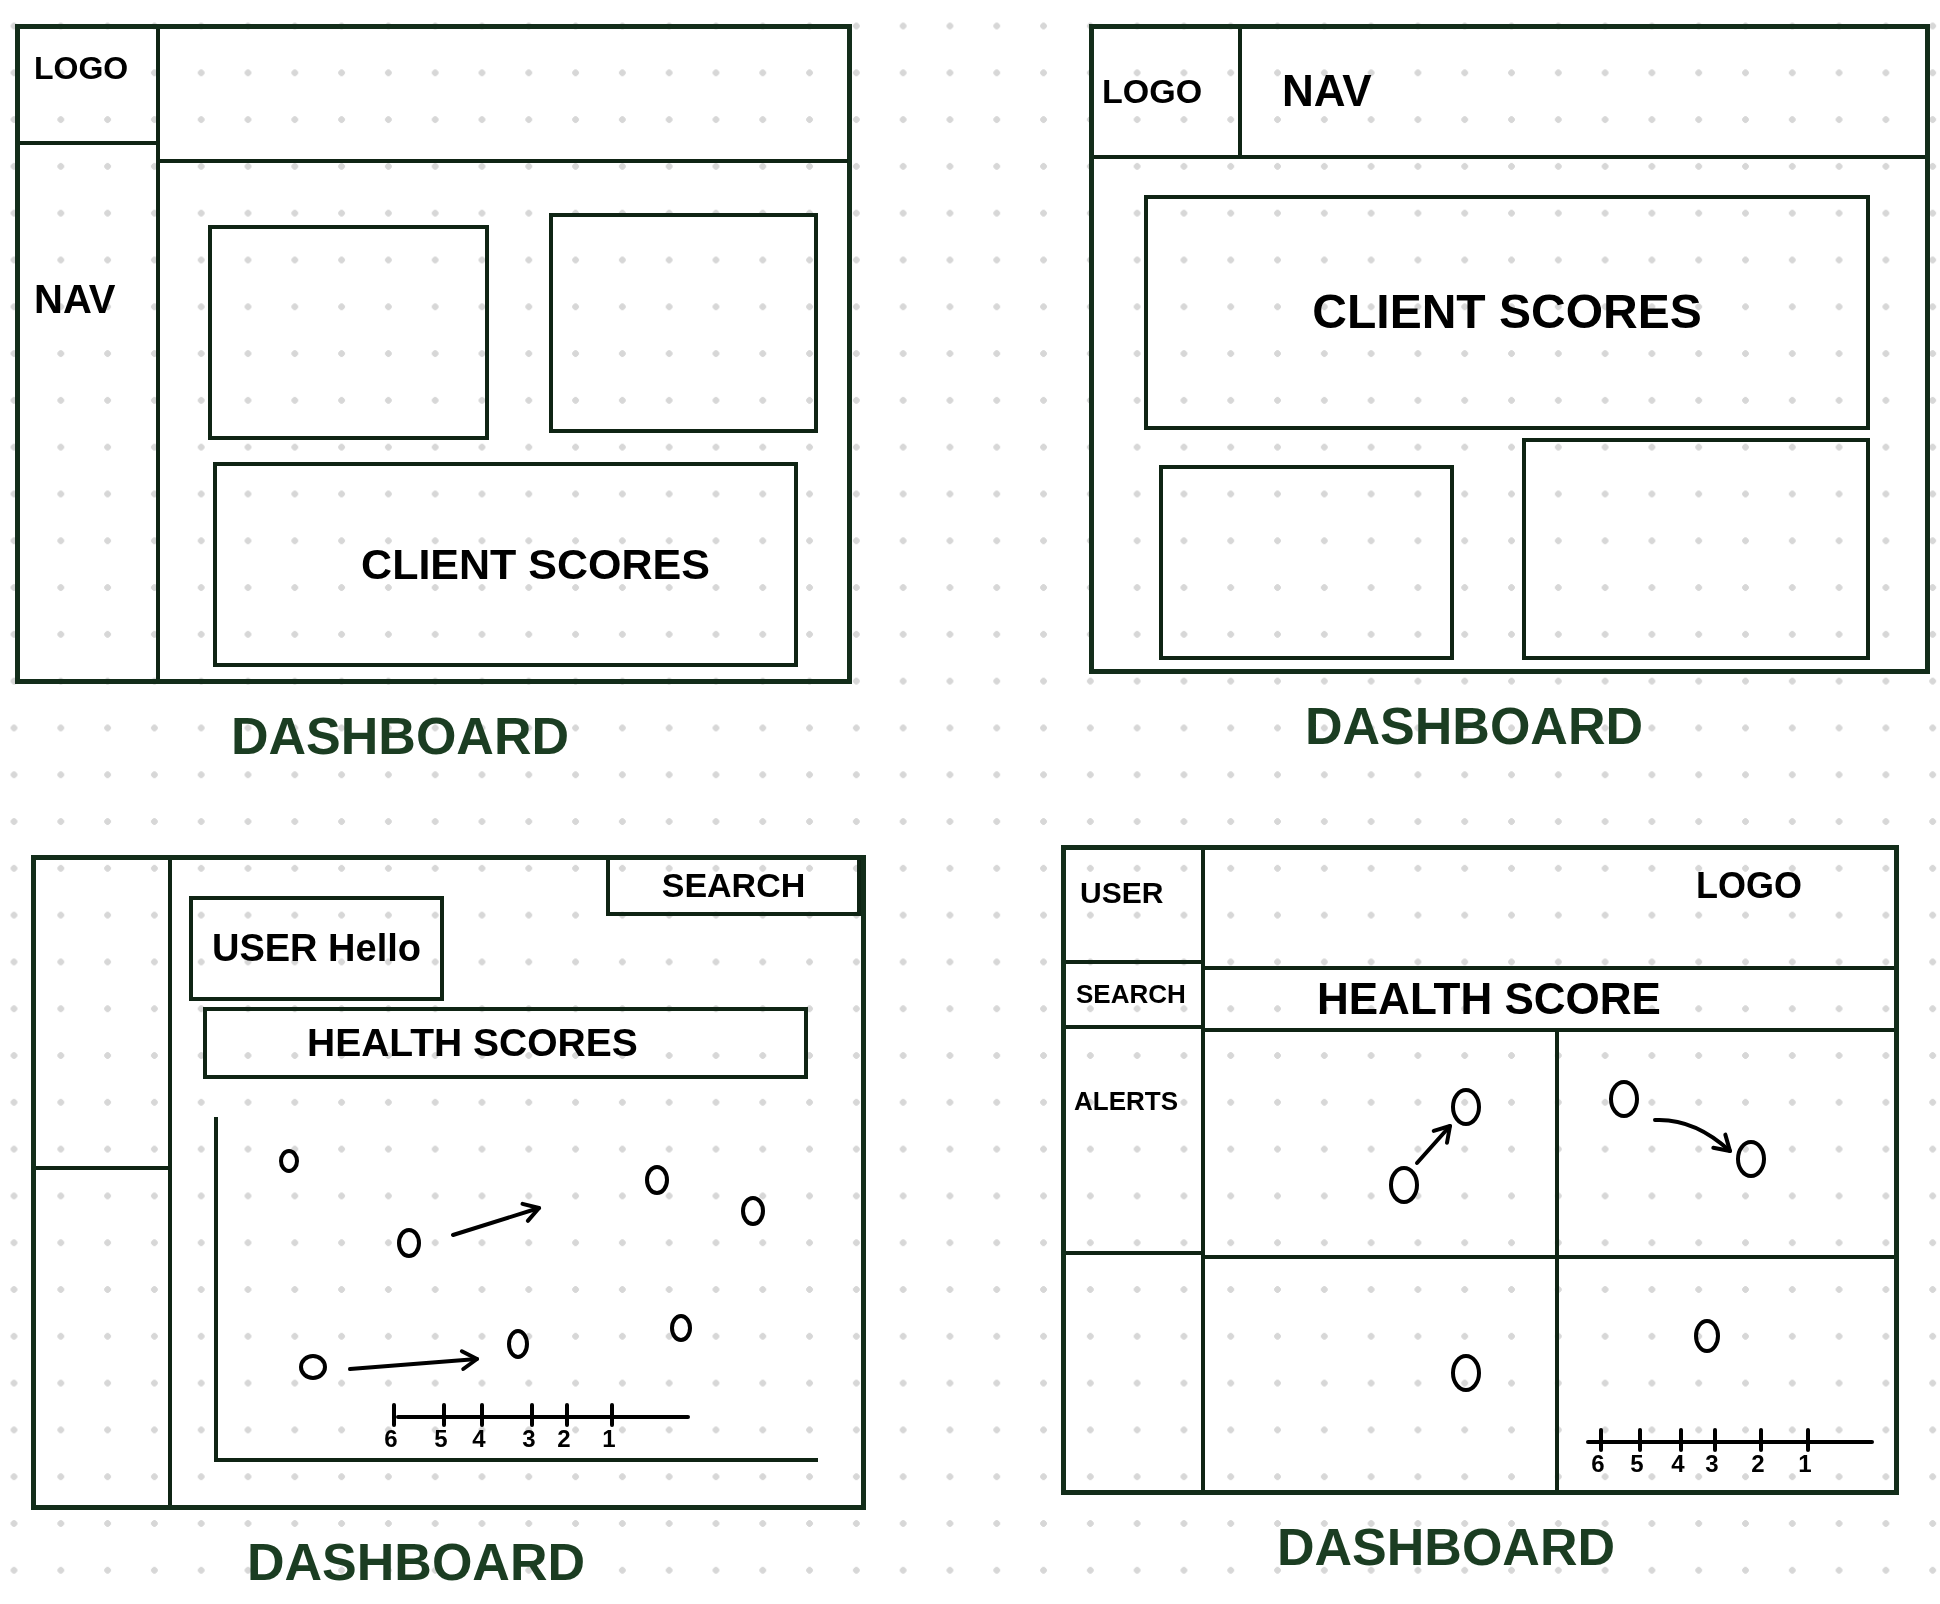 Image resolution: width=1940 pixels, height=1604 pixels. I want to click on search-field: SEARCH, so click(733, 888).